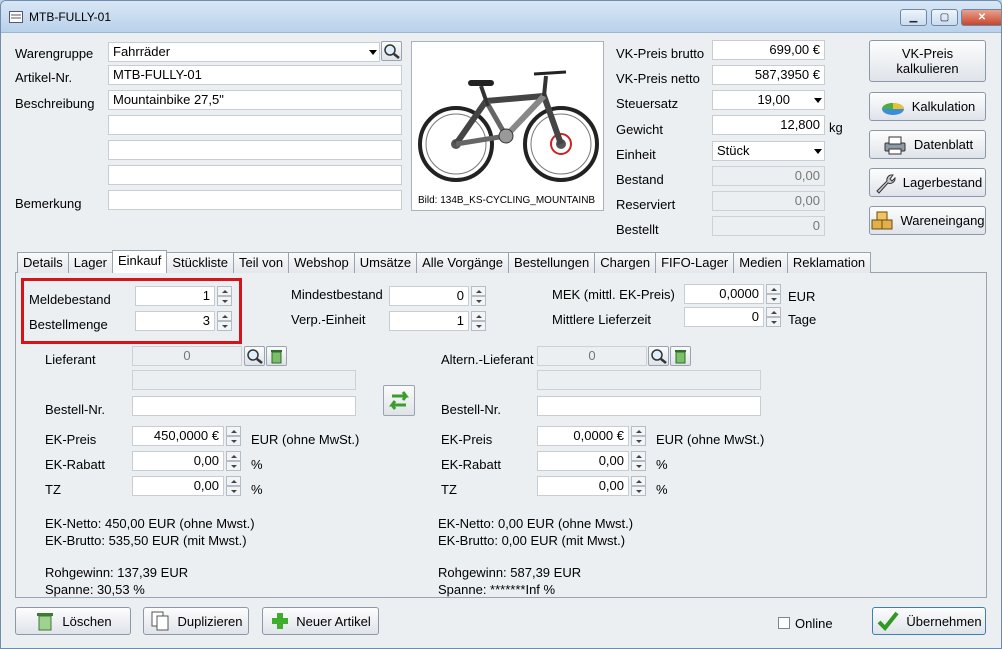 Image resolution: width=1002 pixels, height=649 pixels. What do you see at coordinates (583, 436) in the screenshot?
I see `alt-ekpreis-input: 0,0000 €` at bounding box center [583, 436].